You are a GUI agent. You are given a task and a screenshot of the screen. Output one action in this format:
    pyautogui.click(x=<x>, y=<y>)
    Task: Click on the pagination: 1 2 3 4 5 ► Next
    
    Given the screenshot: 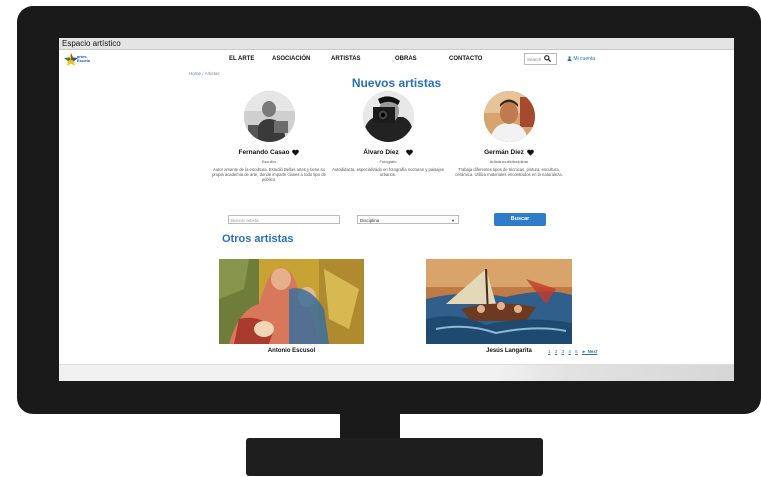 What is the action you would take?
    pyautogui.click(x=574, y=351)
    